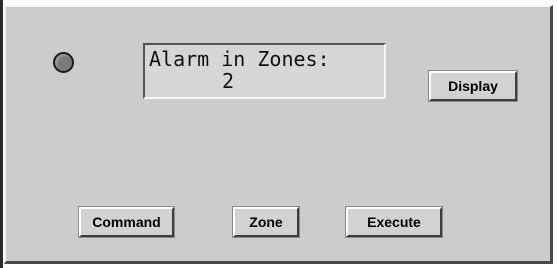  What do you see at coordinates (394, 222) in the screenshot?
I see `execute-button: Execute` at bounding box center [394, 222].